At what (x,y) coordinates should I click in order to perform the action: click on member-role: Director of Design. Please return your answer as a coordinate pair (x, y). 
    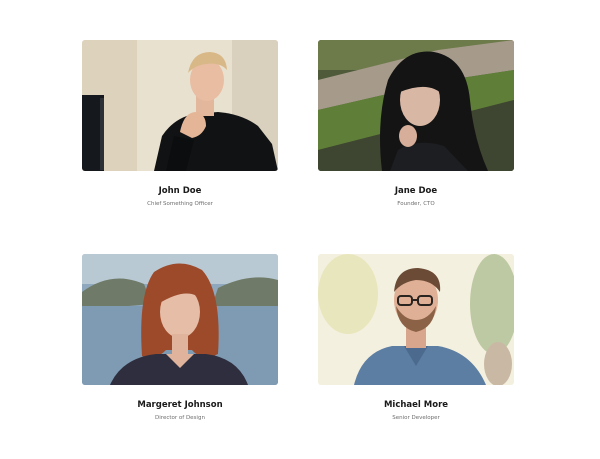
    Looking at the image, I should click on (180, 418).